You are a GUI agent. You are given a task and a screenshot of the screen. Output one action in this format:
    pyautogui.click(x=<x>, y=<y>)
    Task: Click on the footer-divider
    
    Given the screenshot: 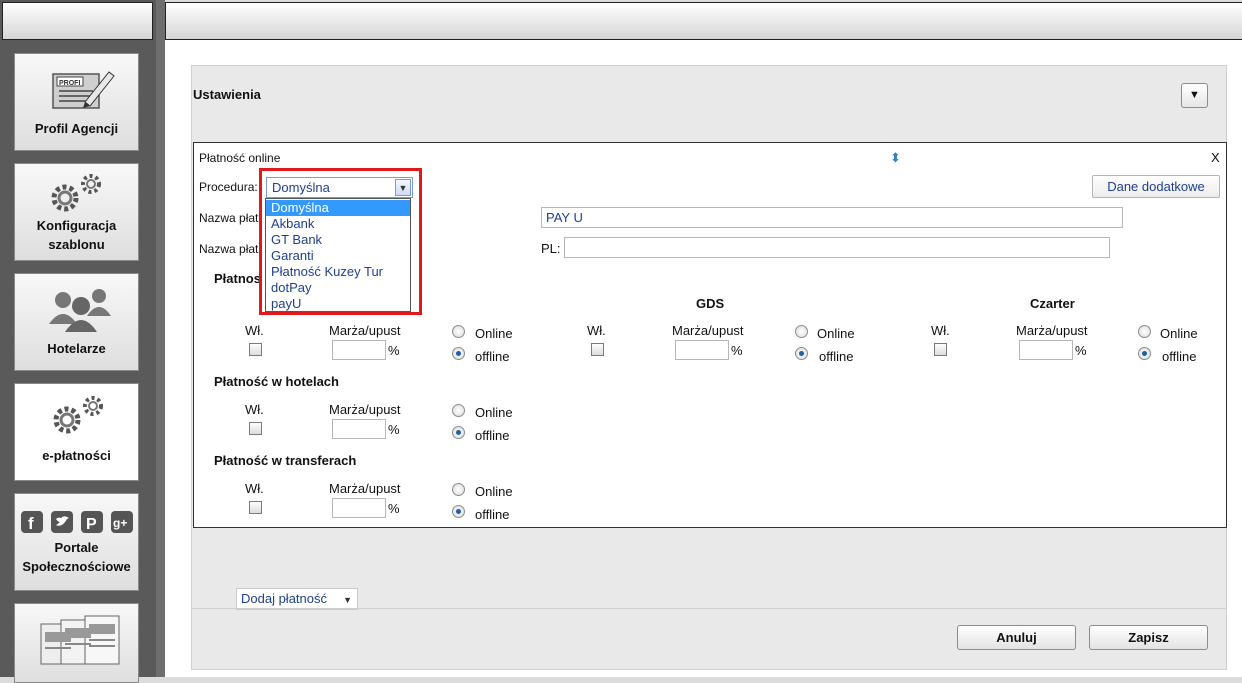 What is the action you would take?
    pyautogui.click(x=709, y=608)
    